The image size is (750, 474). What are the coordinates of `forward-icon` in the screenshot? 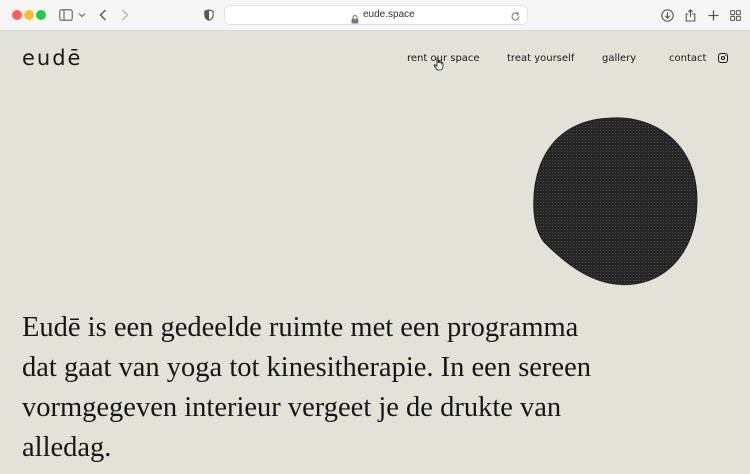 It's located at (125, 15).